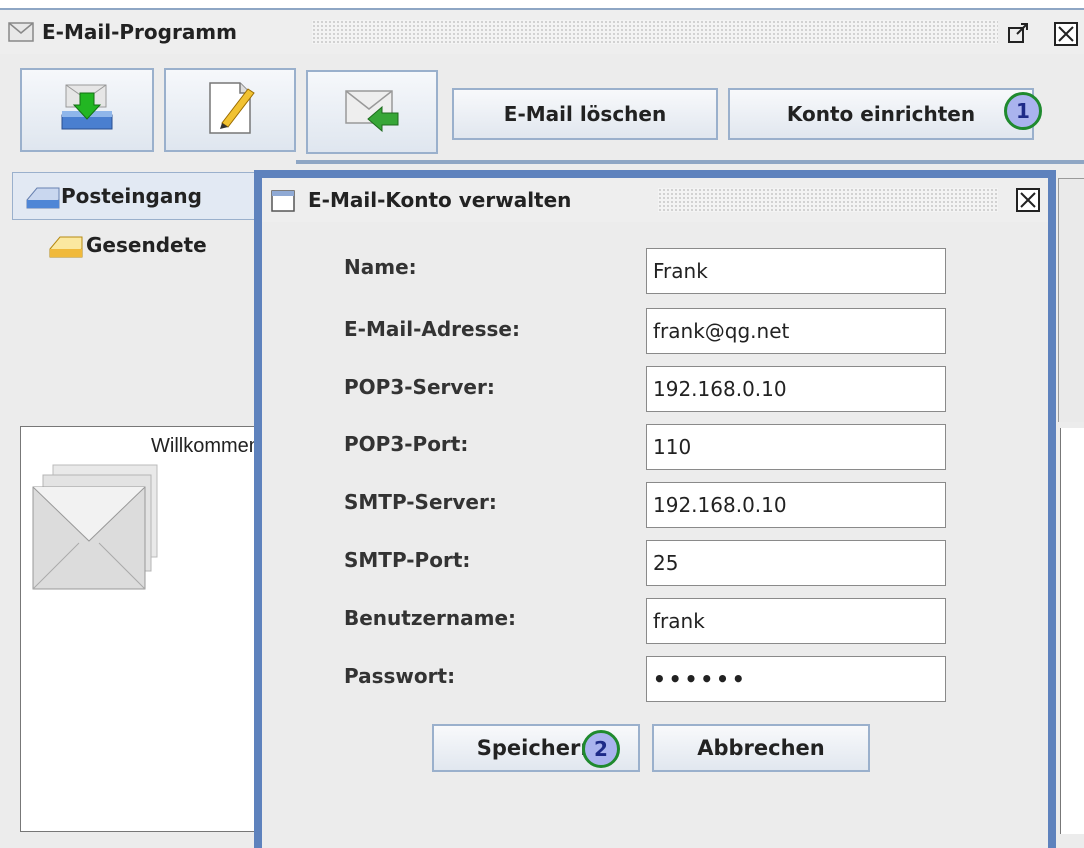 The height and width of the screenshot is (848, 1084). What do you see at coordinates (407, 560) in the screenshot?
I see `field-label-smtp-port: SMTP-Port:` at bounding box center [407, 560].